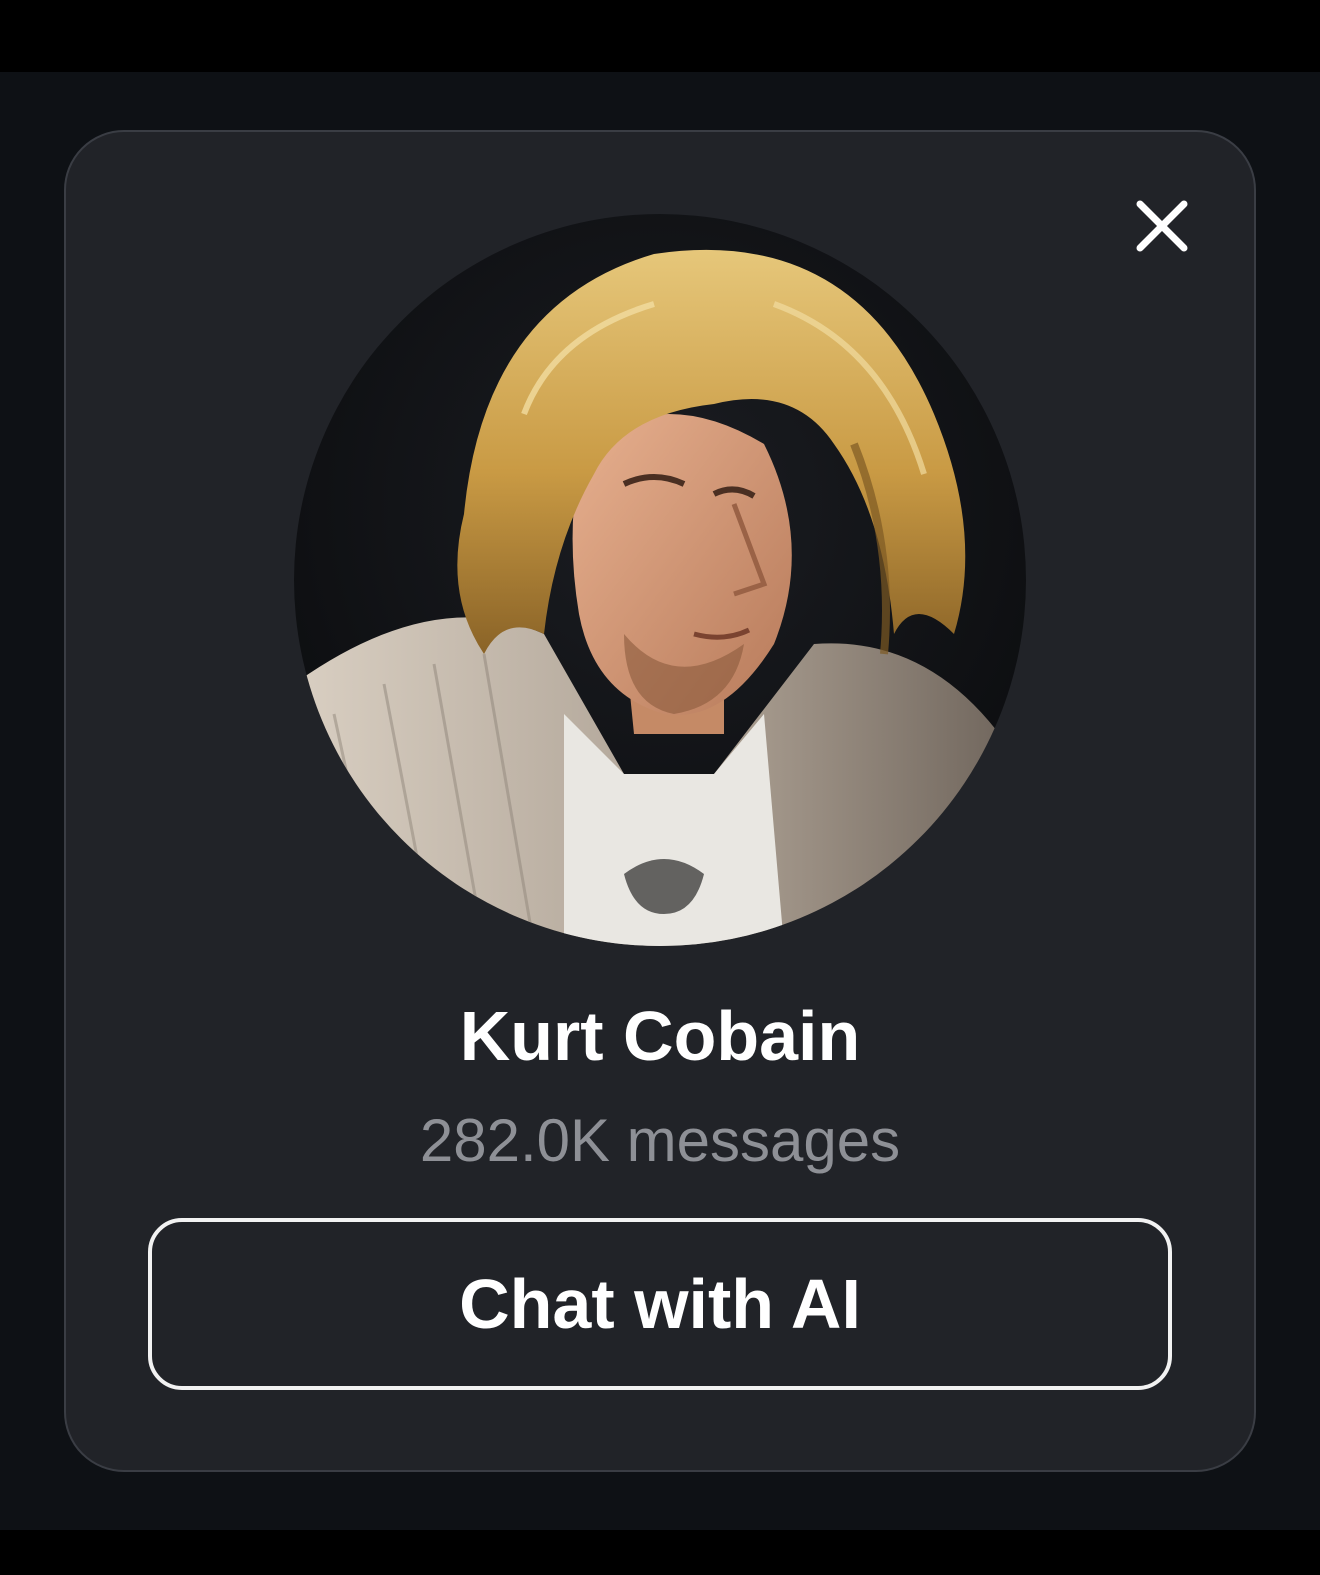  What do you see at coordinates (660, 36) in the screenshot?
I see `top-letterbox` at bounding box center [660, 36].